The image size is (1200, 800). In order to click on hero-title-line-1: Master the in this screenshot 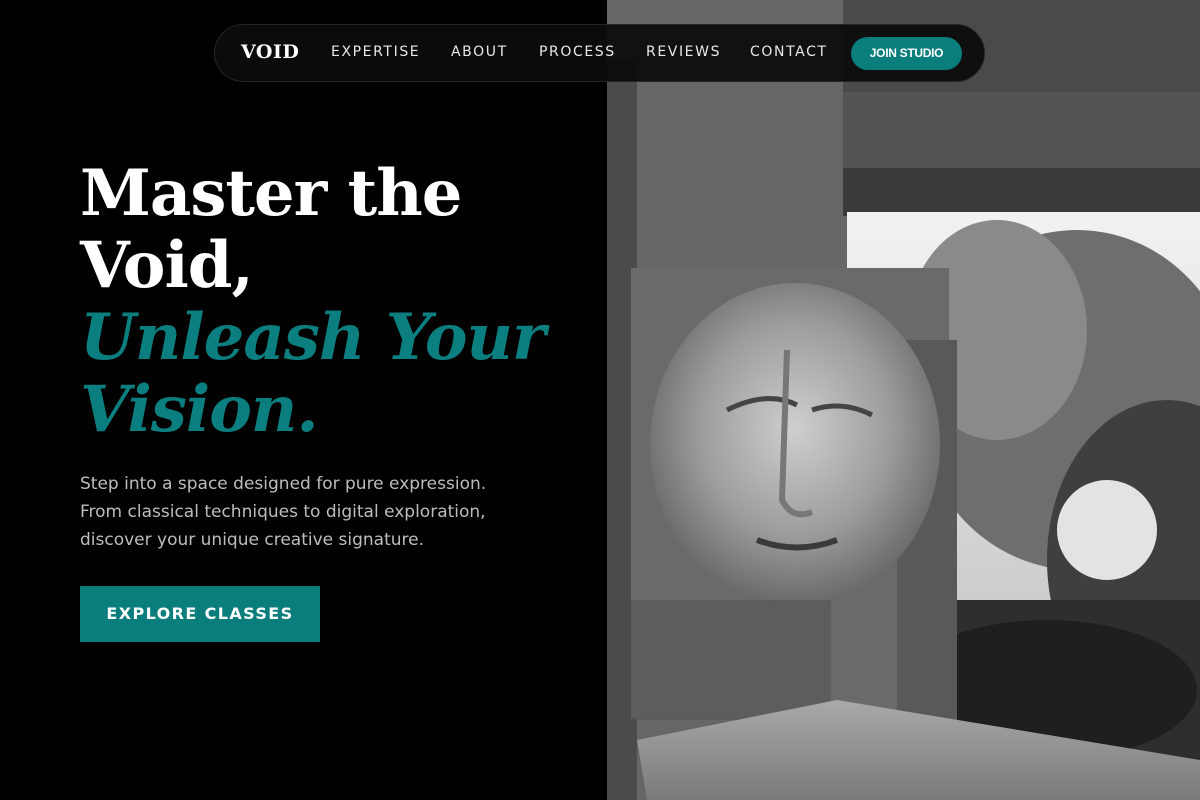, I will do `click(271, 193)`.